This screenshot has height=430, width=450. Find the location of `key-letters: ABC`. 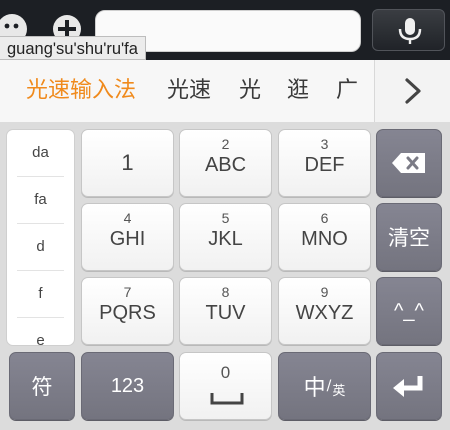

key-letters: ABC is located at coordinates (225, 165).